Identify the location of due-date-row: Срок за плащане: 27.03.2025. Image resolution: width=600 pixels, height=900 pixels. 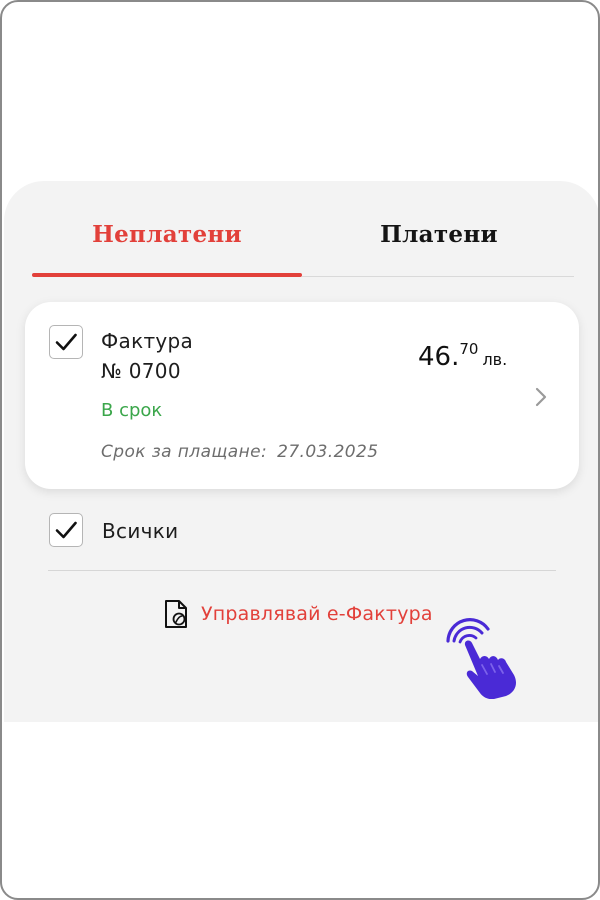
(239, 452).